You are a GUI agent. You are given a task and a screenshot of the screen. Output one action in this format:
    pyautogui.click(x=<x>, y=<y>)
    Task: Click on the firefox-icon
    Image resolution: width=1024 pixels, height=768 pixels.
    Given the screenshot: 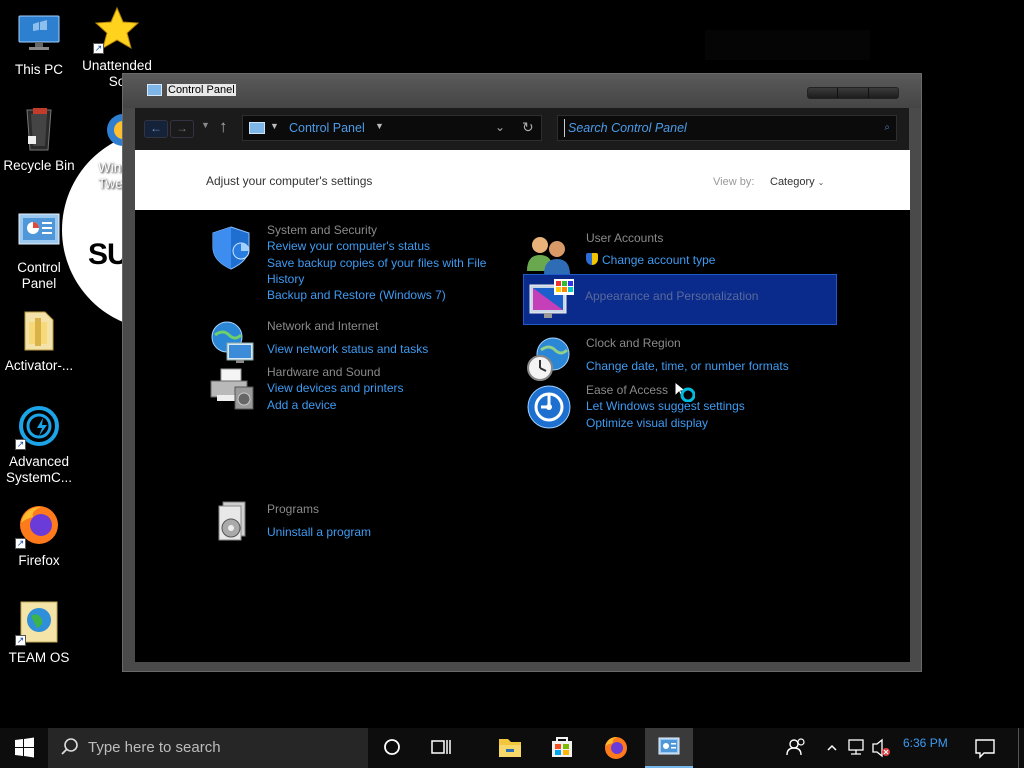 What is the action you would take?
    pyautogui.click(x=616, y=748)
    